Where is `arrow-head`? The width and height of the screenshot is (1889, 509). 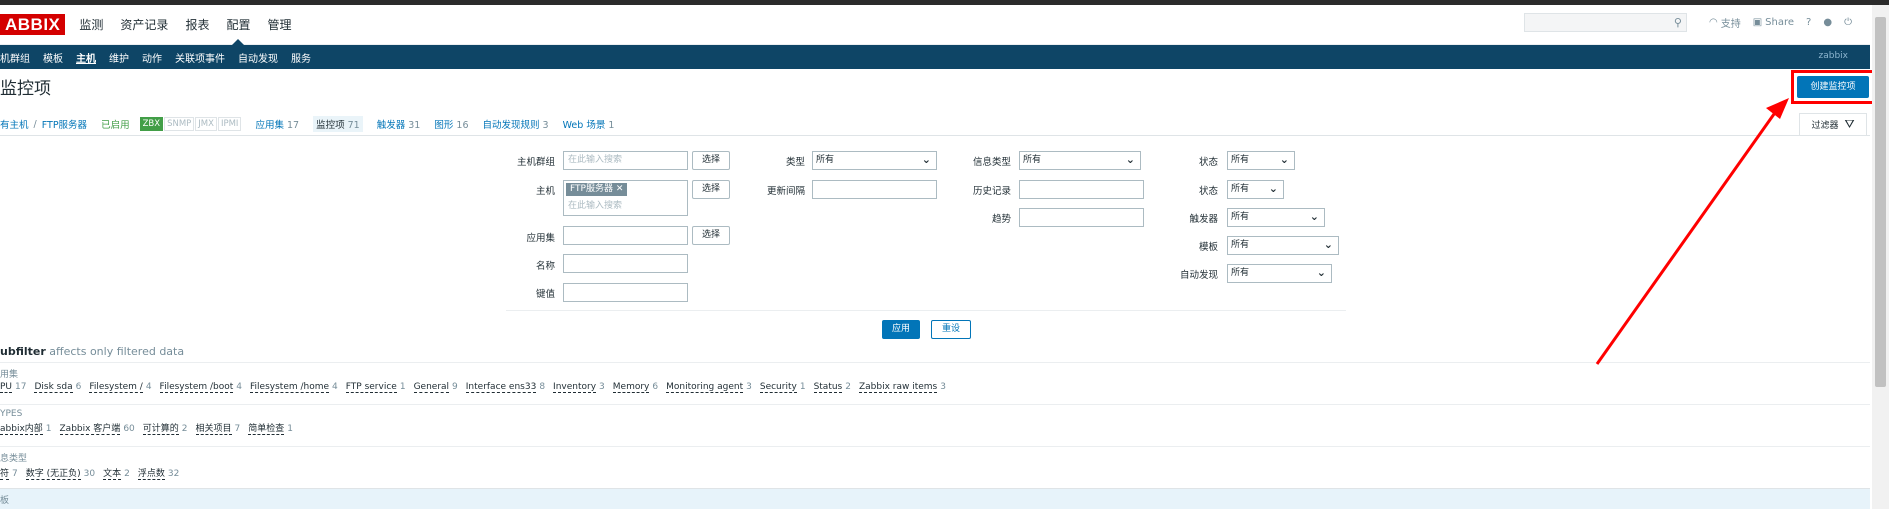 arrow-head is located at coordinates (1777, 108).